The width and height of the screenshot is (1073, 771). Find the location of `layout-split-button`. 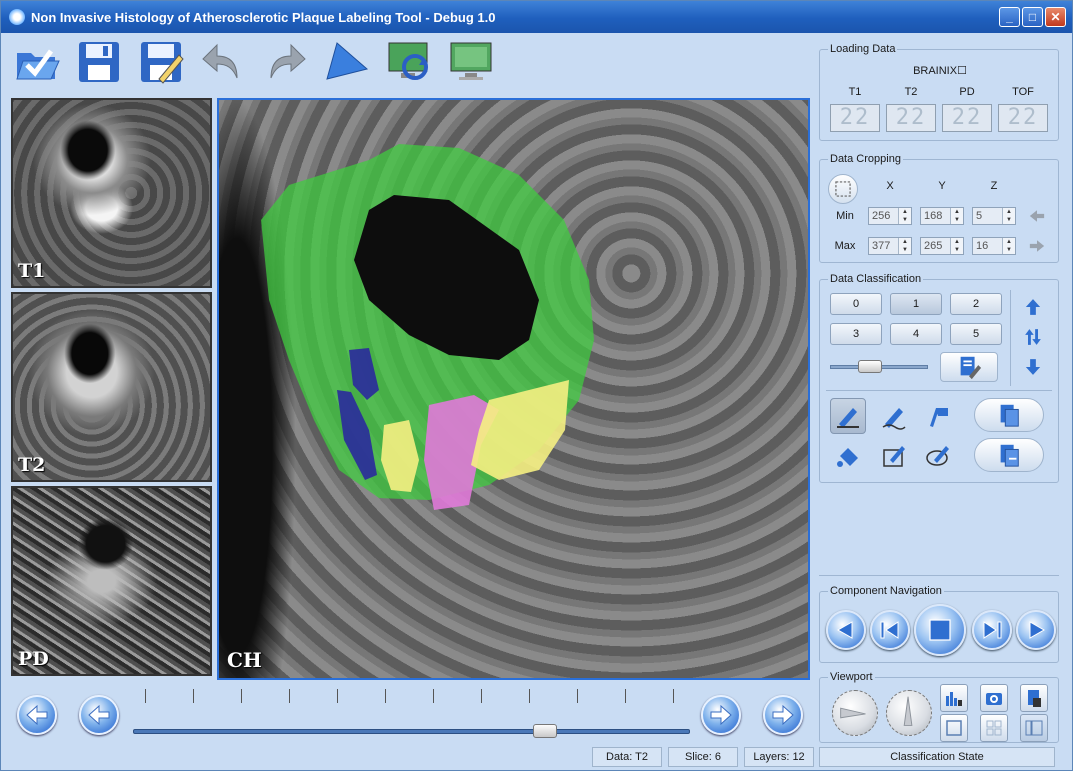

layout-split-button is located at coordinates (1034, 728).